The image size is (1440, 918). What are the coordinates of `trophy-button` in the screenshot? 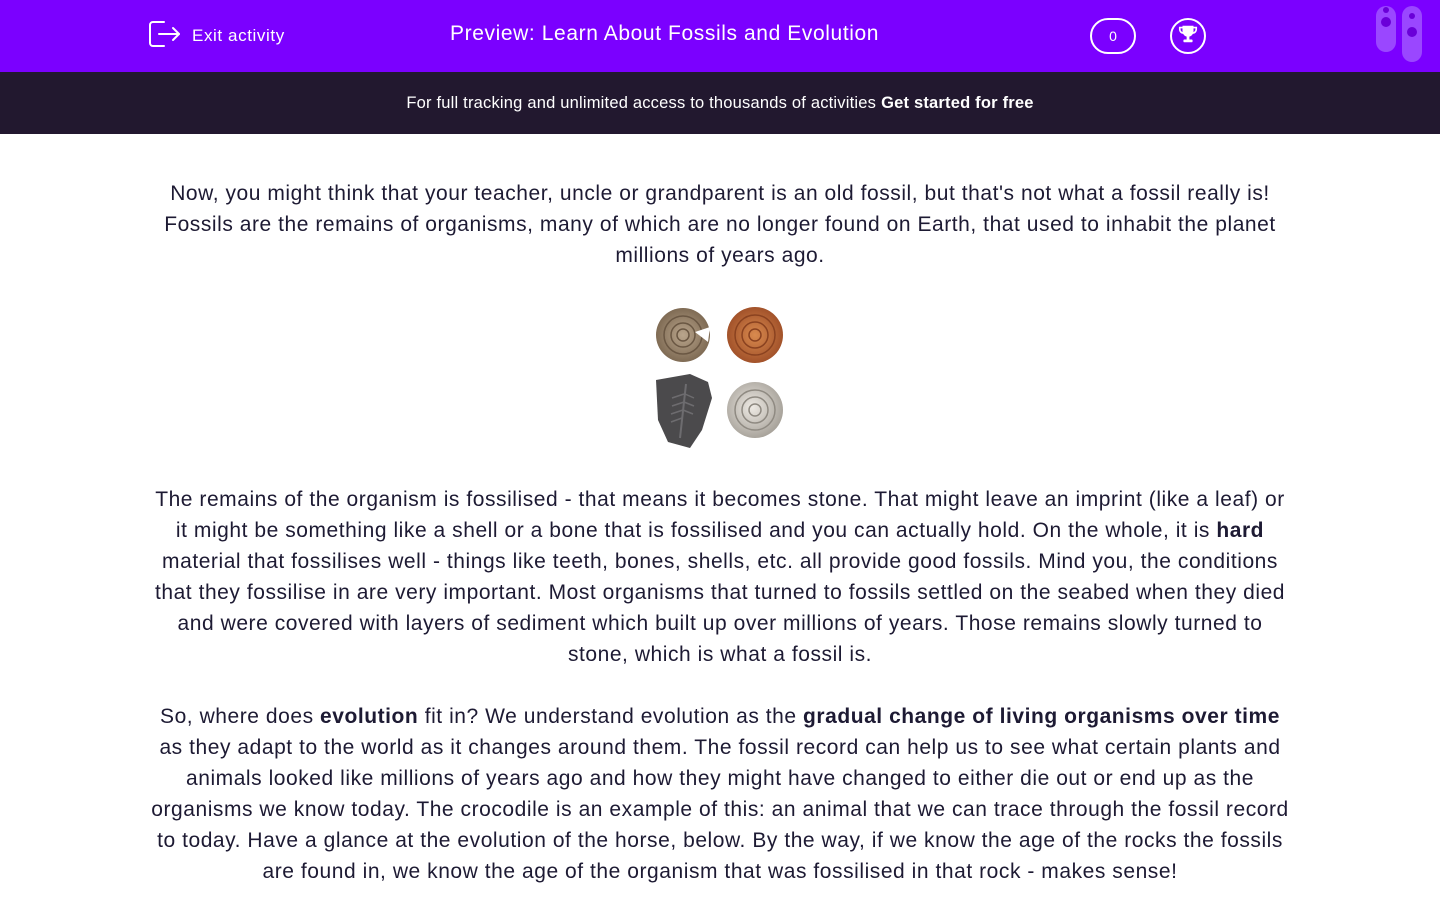 It's located at (1188, 36).